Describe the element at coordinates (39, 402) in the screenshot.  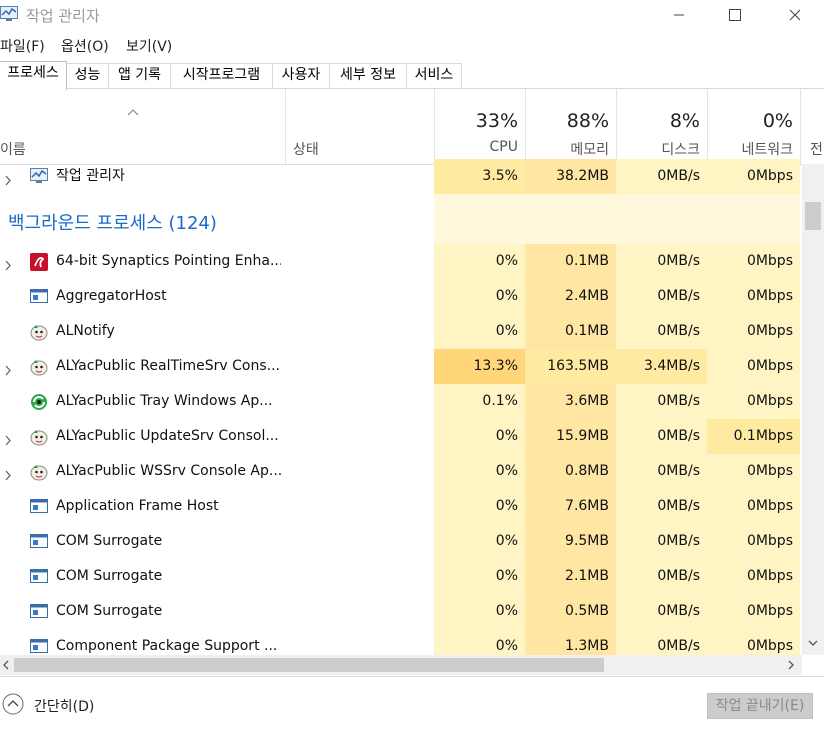
I see `alyac-tray-icon` at that location.